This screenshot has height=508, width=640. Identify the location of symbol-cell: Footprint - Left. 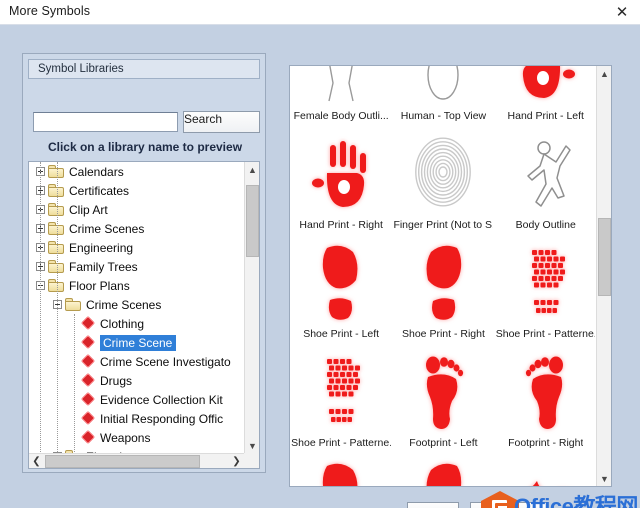
(443, 403).